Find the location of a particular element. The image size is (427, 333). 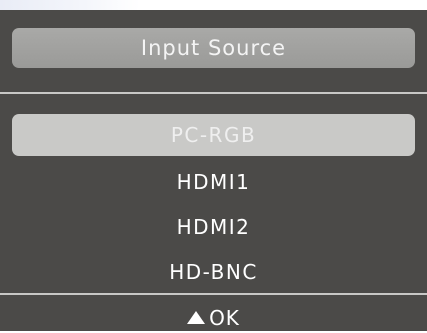

menu-title-bar: Input Source is located at coordinates (213, 48).